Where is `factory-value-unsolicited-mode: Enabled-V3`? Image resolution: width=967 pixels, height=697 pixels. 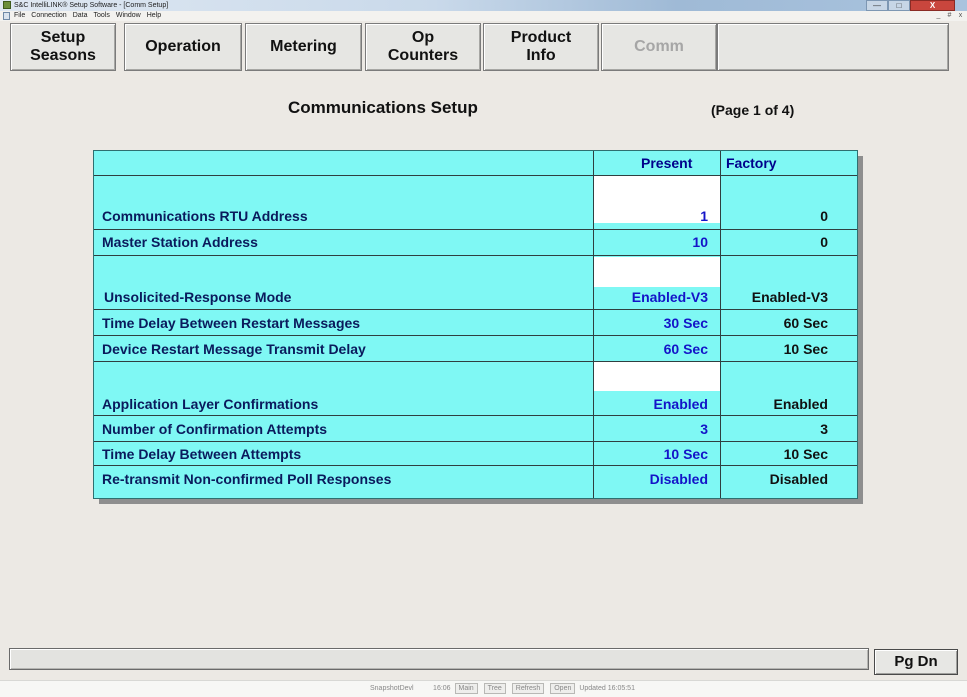 factory-value-unsolicited-mode: Enabled-V3 is located at coordinates (789, 297).